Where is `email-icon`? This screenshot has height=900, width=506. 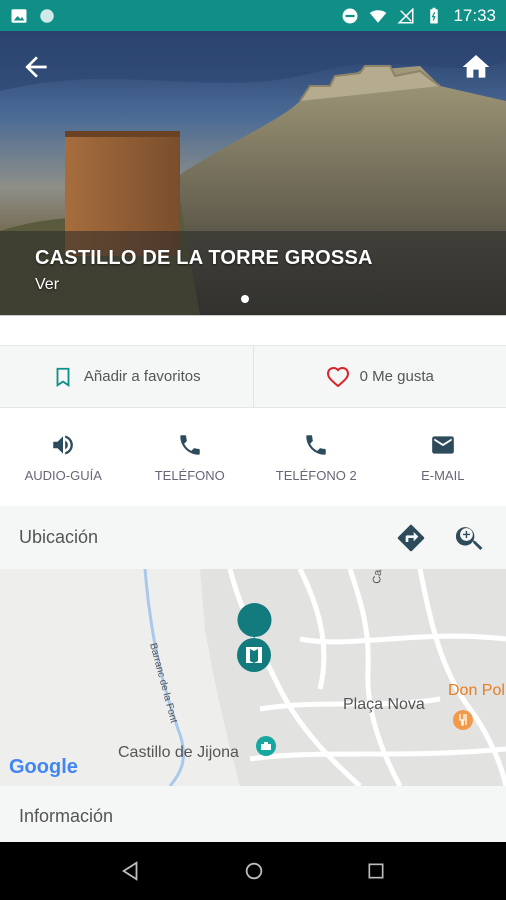
email-icon is located at coordinates (442, 444).